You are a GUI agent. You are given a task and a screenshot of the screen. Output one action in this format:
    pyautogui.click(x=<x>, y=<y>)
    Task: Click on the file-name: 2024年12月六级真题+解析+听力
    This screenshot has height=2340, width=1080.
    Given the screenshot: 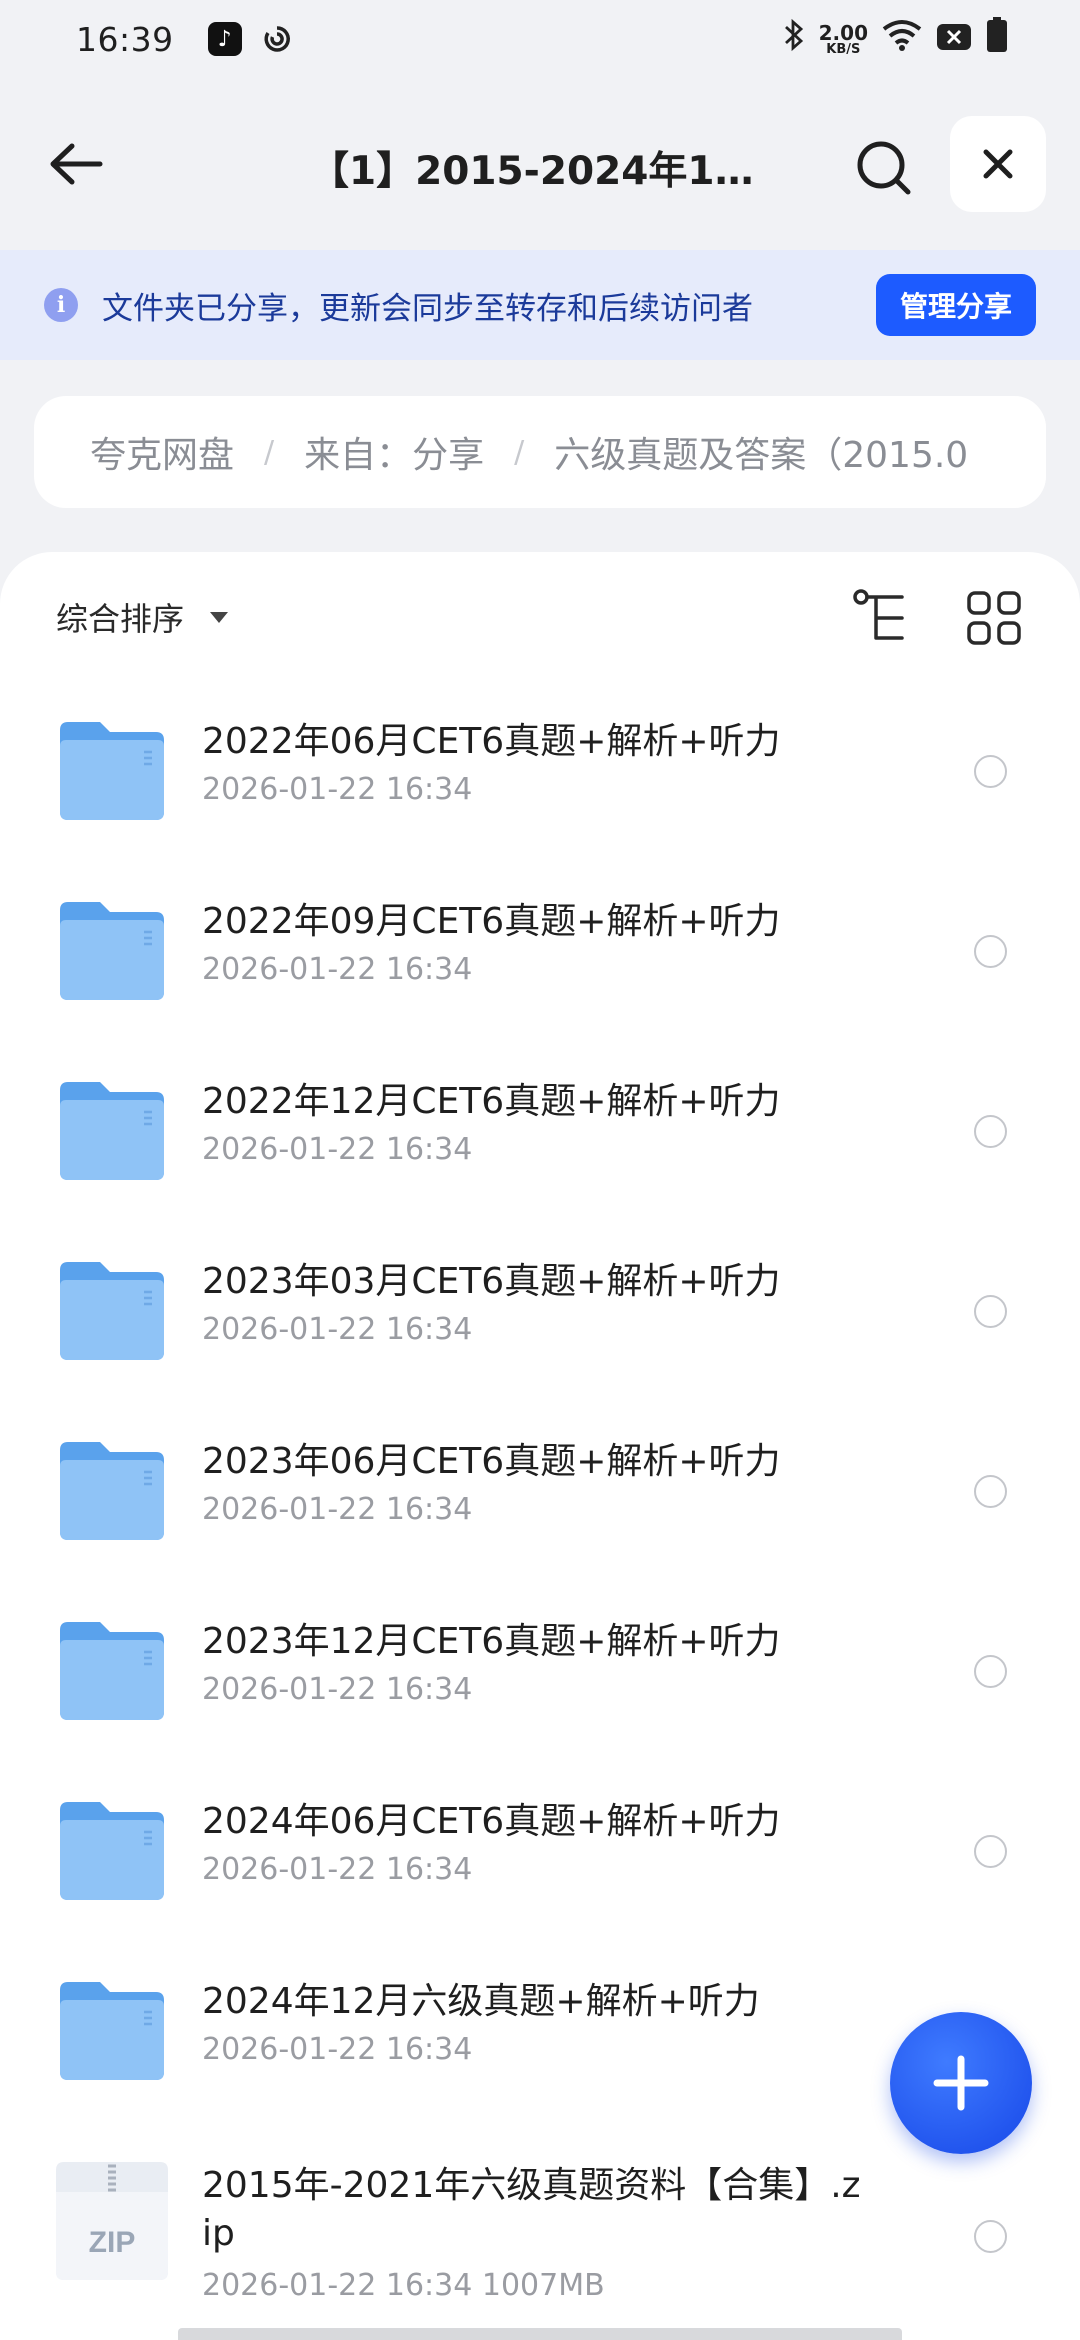 What is the action you would take?
    pyautogui.click(x=481, y=2001)
    